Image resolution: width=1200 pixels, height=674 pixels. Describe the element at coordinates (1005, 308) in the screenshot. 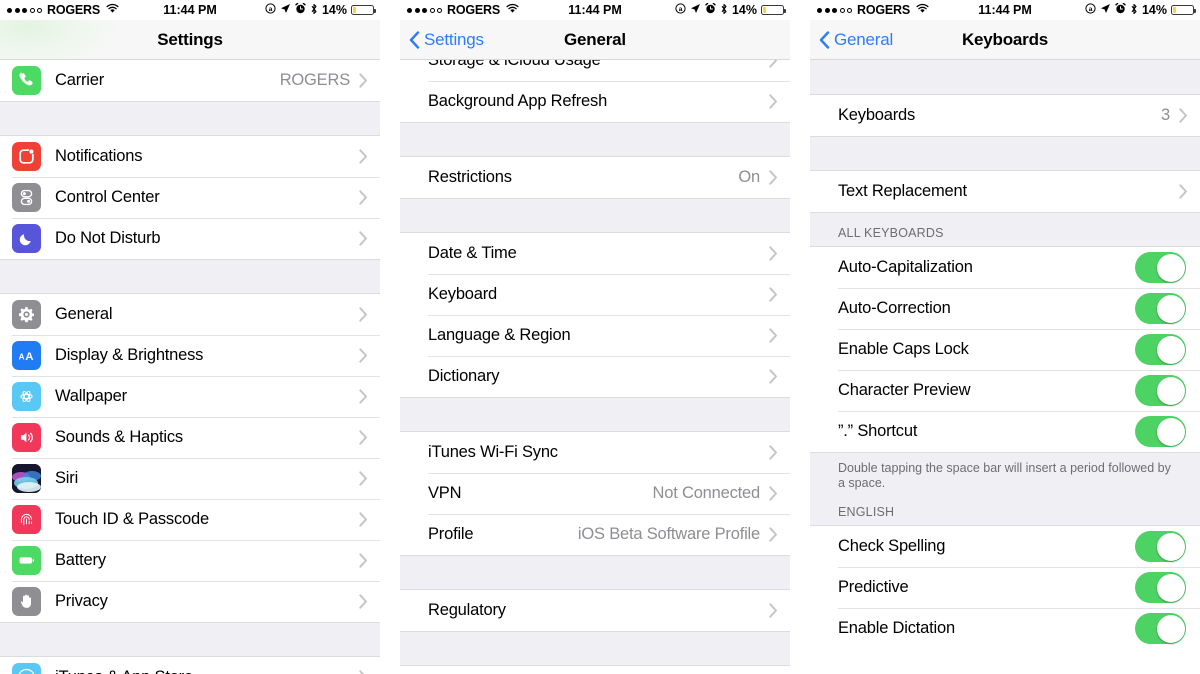

I see `list-item-auto-correction: Auto-Correction` at that location.